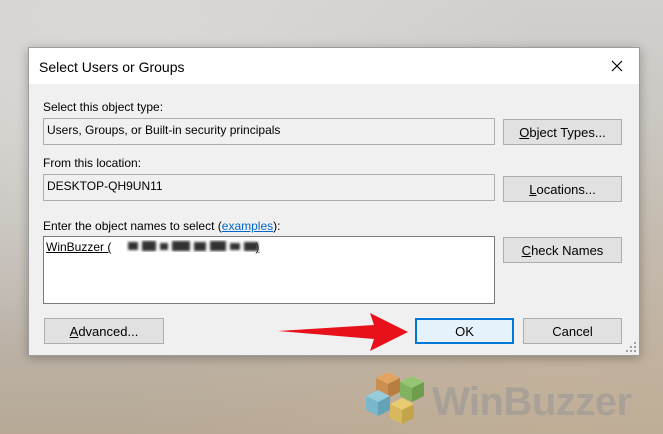 The height and width of the screenshot is (434, 663). I want to click on dialog-title: Select Users or Groups, so click(112, 67).